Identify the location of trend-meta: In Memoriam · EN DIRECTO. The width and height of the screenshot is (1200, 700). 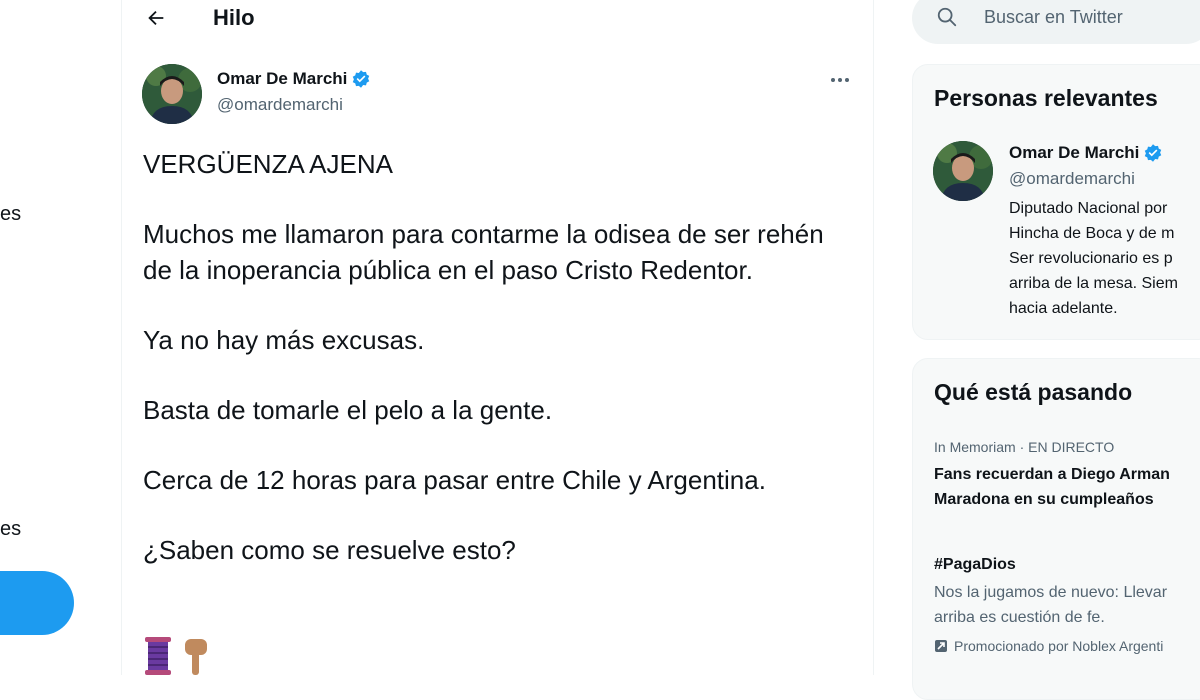
(1024, 447).